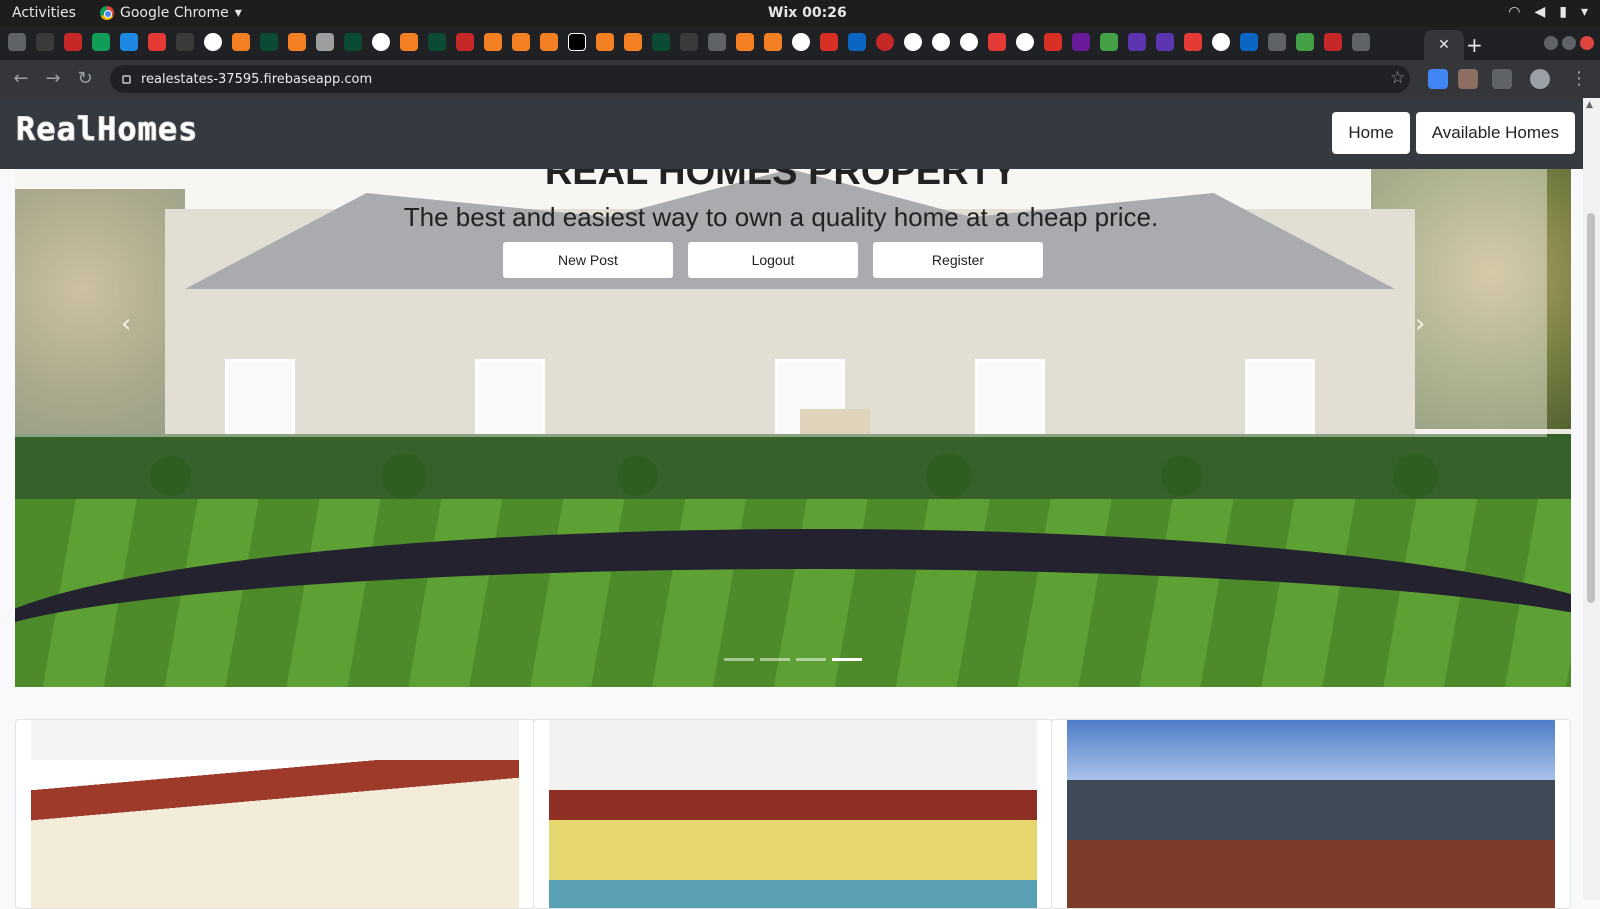 Image resolution: width=1600 pixels, height=909 pixels. Describe the element at coordinates (1589, 105) in the screenshot. I see `scroll-up-icon: ▲` at that location.